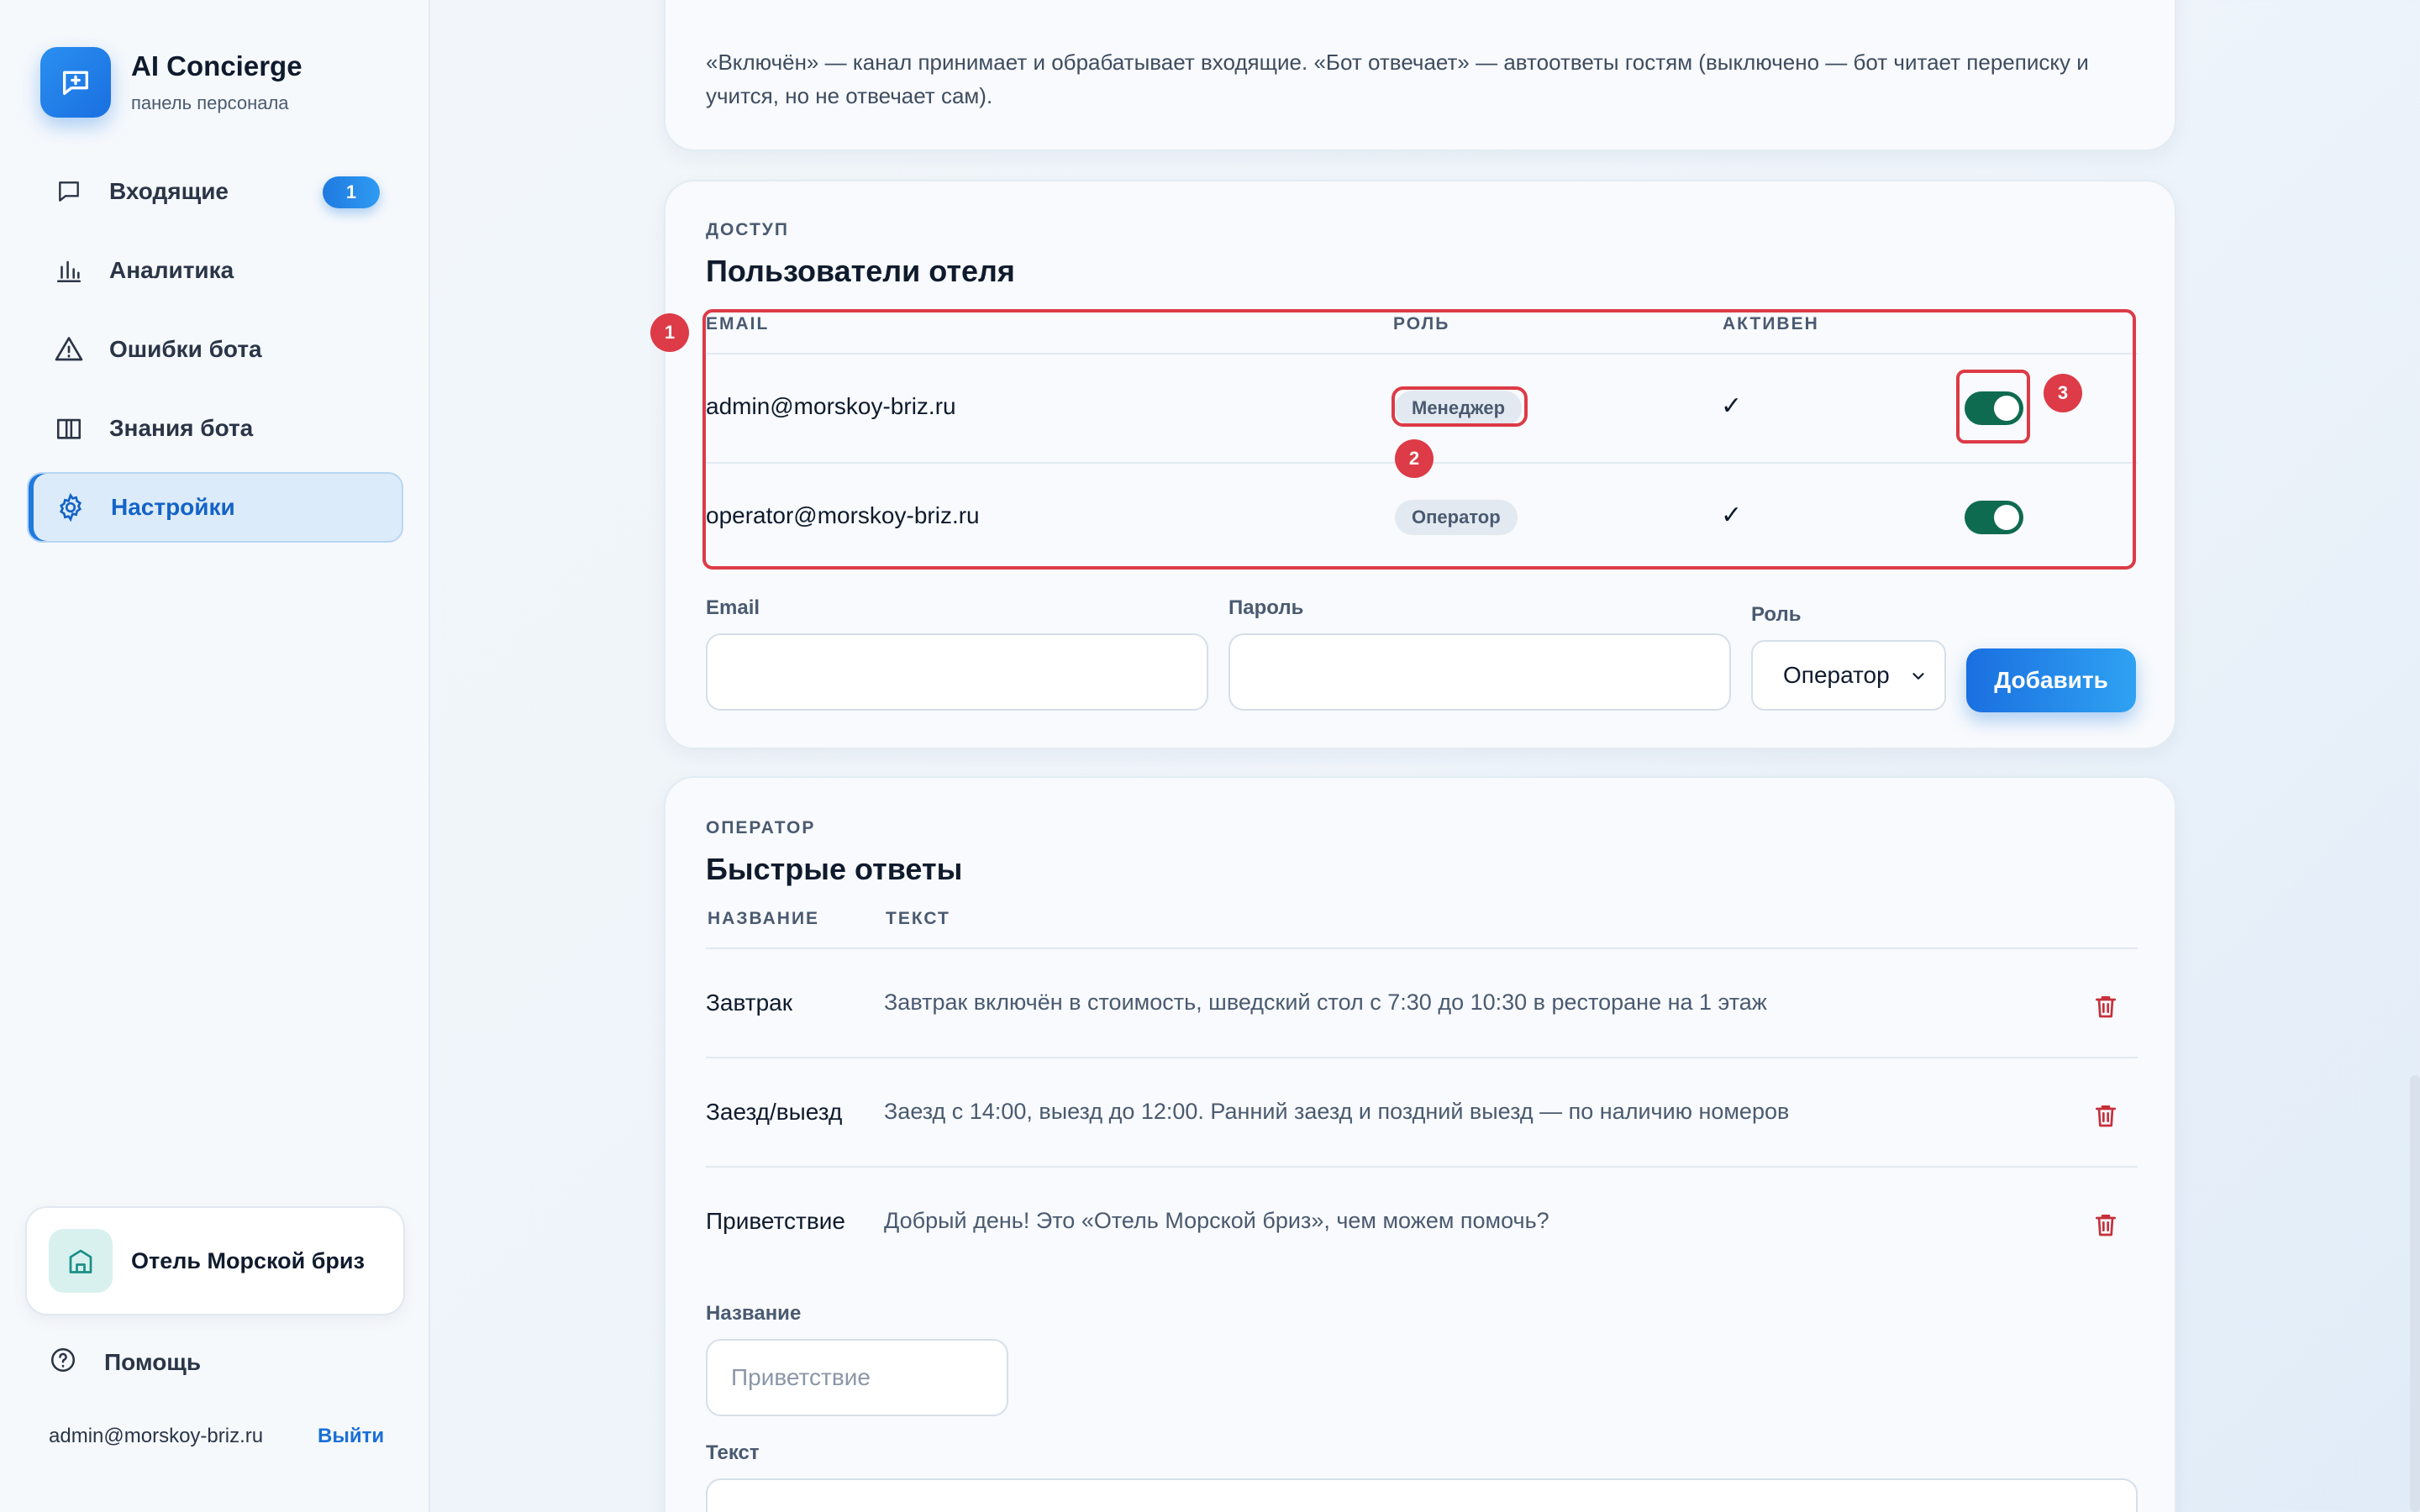 The height and width of the screenshot is (1512, 2420). I want to click on annotation-marker: 2, so click(1414, 458).